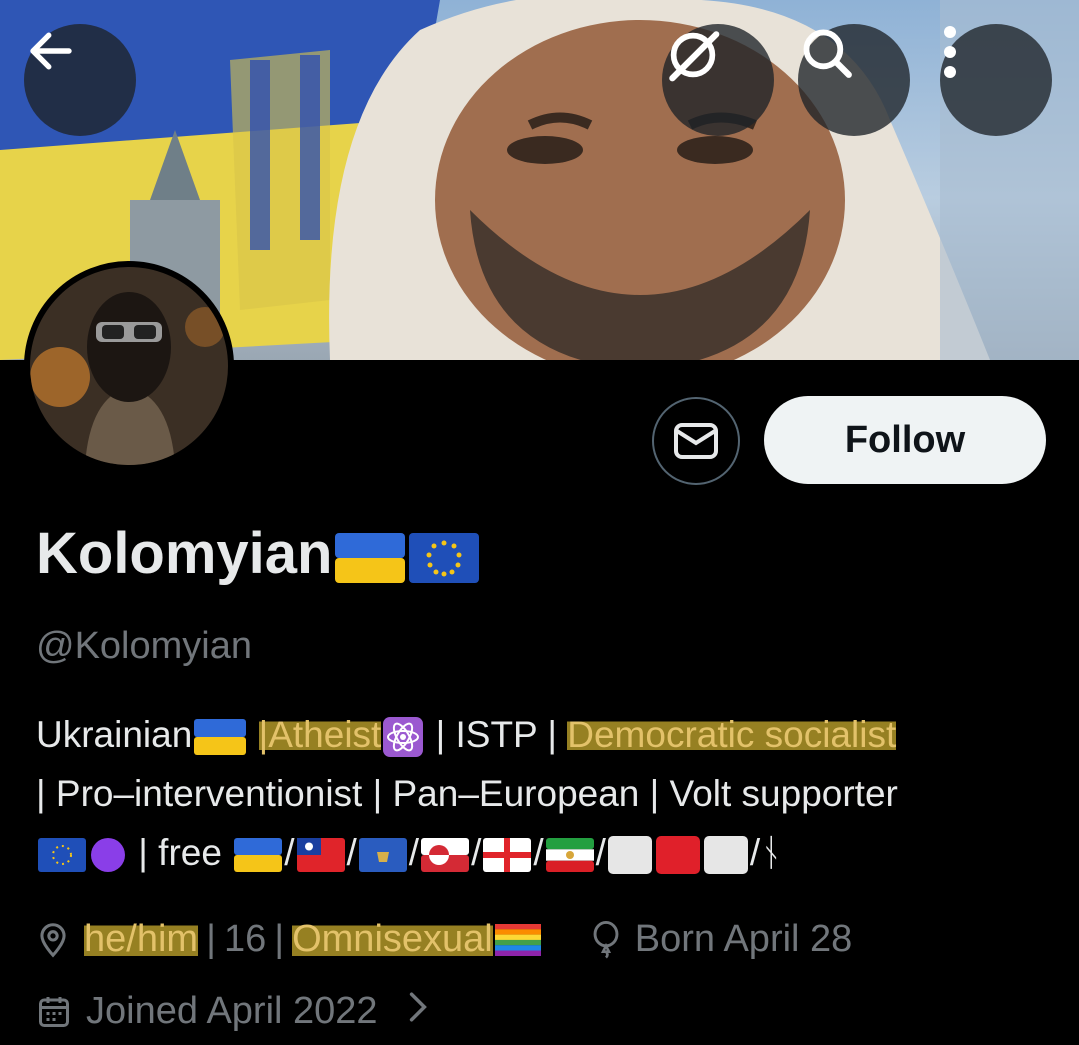 This screenshot has height=1045, width=1079. I want to click on more-vertical-icon, so click(950, 52).